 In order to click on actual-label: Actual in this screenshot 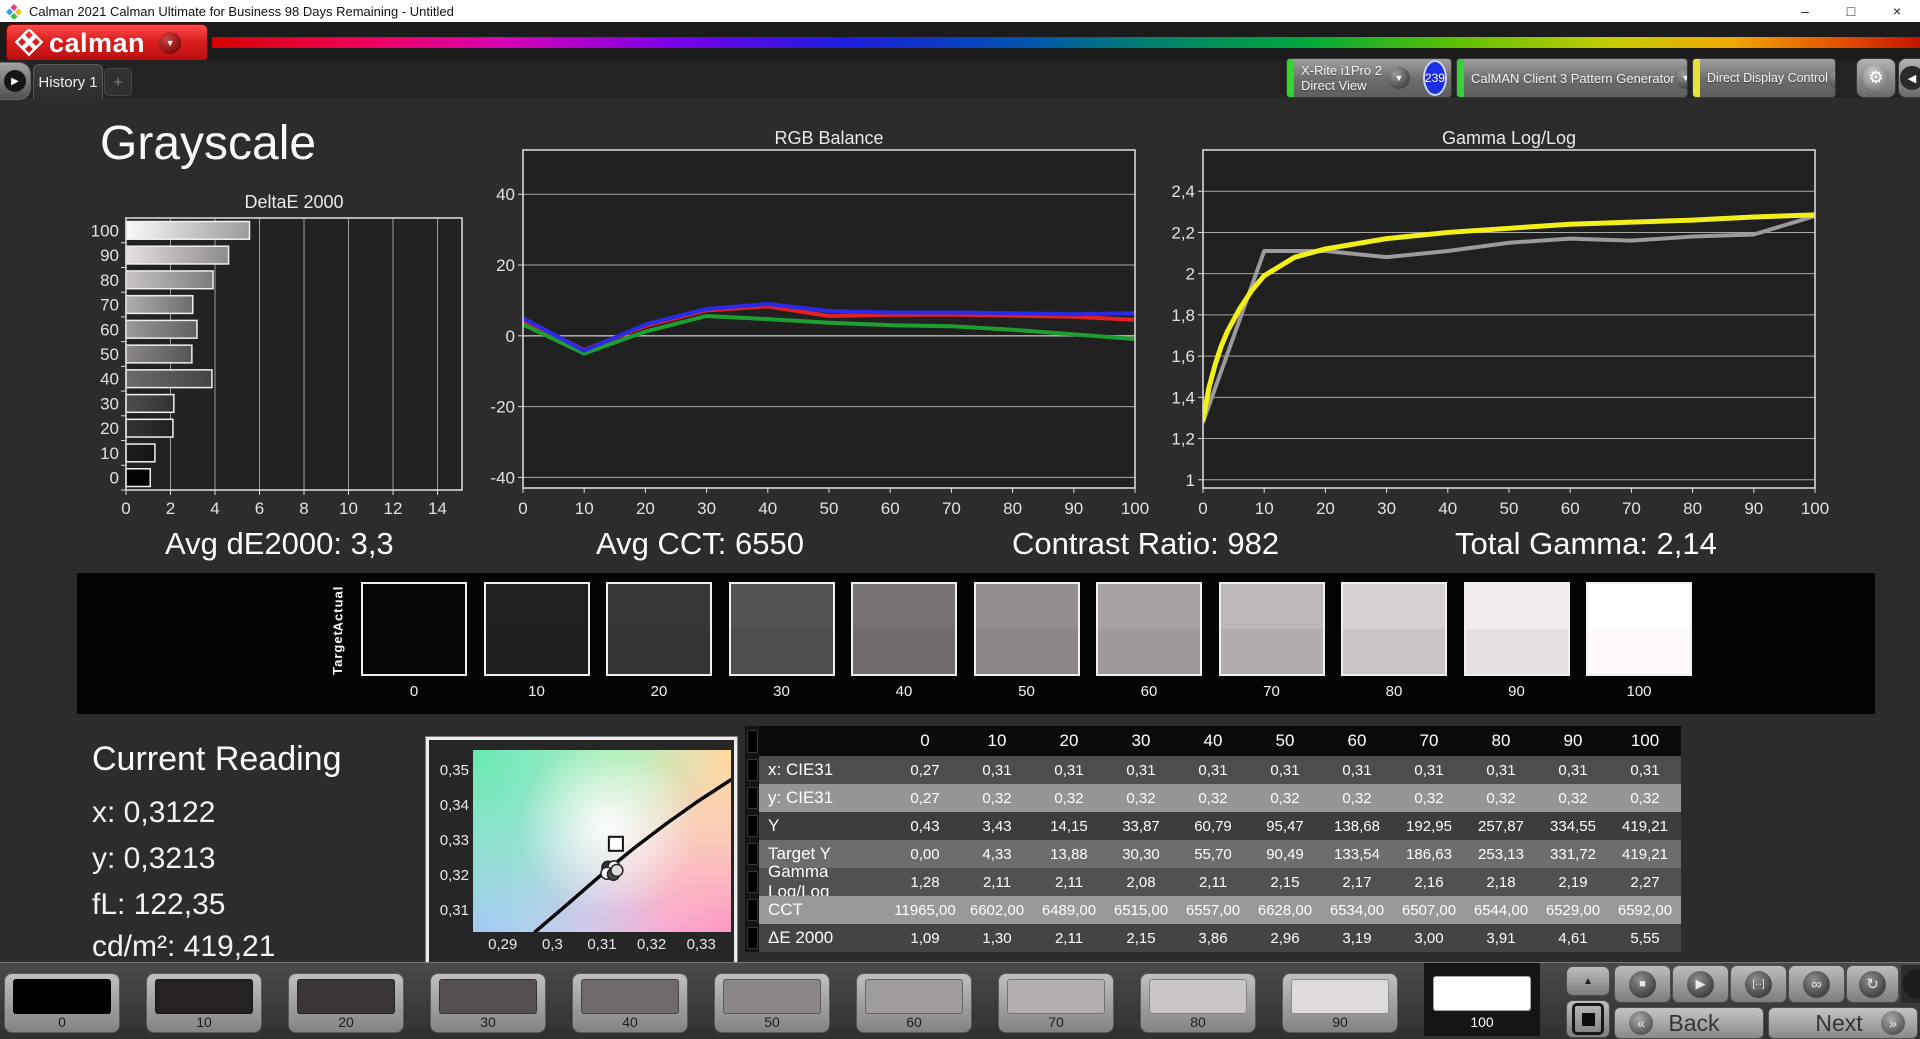, I will do `click(338, 608)`.